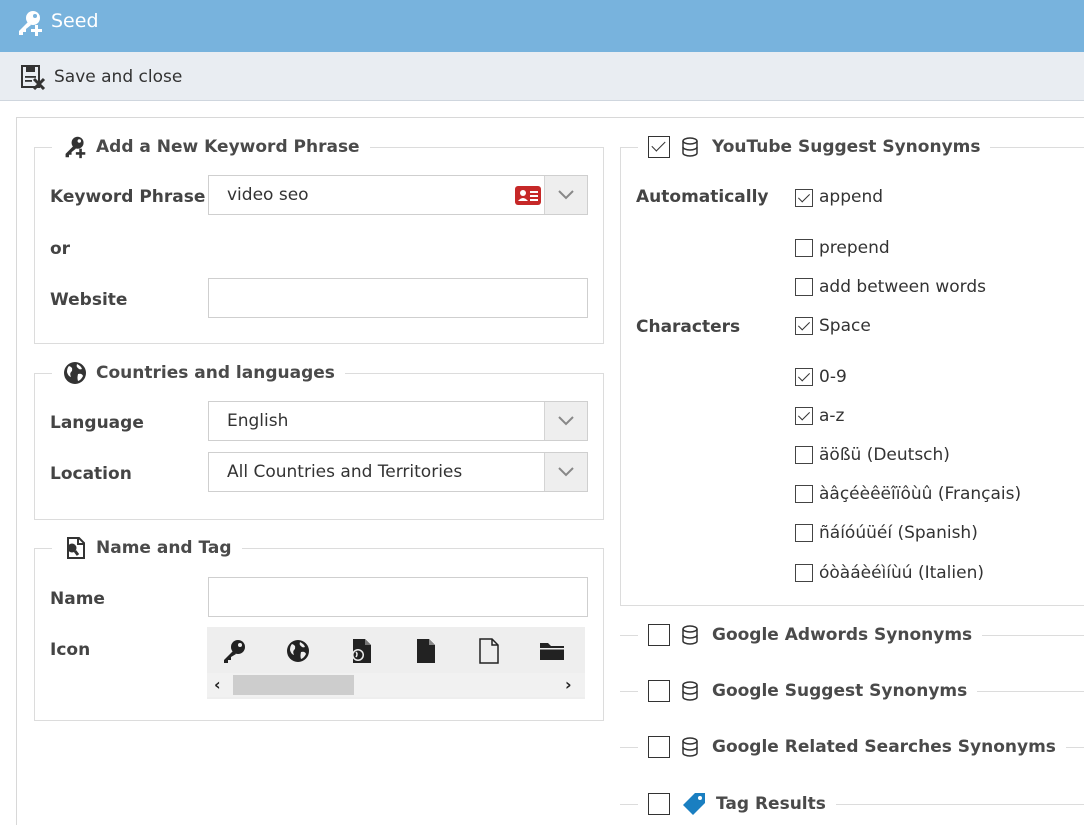 The height and width of the screenshot is (825, 1084). What do you see at coordinates (842, 635) in the screenshot?
I see `google-adwords-title: Google Adwords Synonyms` at bounding box center [842, 635].